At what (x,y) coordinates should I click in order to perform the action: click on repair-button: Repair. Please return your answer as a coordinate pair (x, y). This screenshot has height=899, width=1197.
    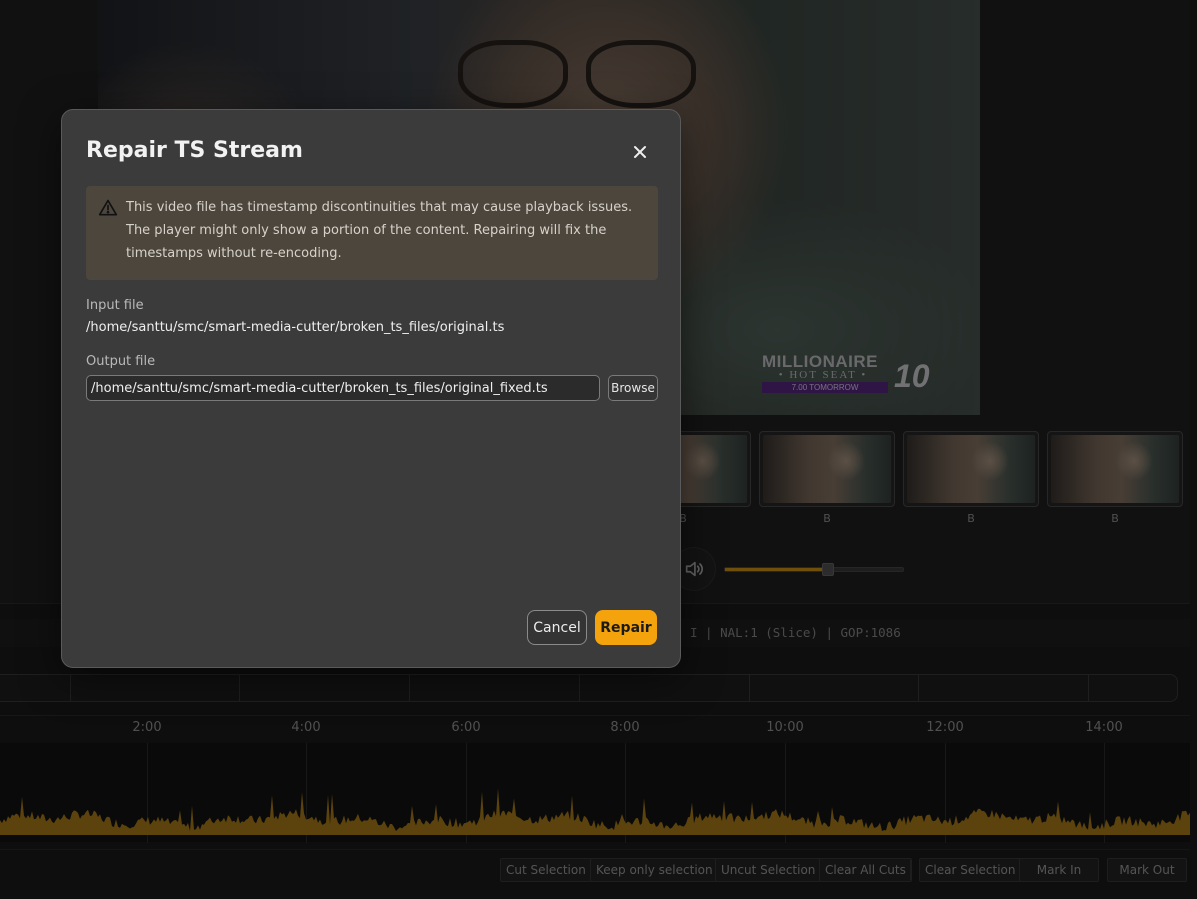
    Looking at the image, I should click on (626, 627).